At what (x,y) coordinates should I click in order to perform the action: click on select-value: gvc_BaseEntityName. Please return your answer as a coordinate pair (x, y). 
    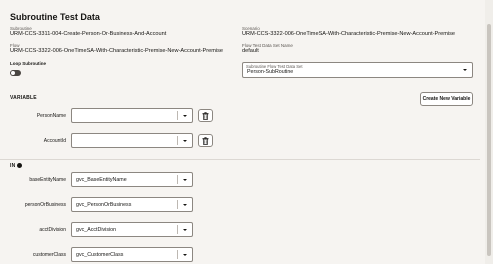
    Looking at the image, I should click on (101, 179).